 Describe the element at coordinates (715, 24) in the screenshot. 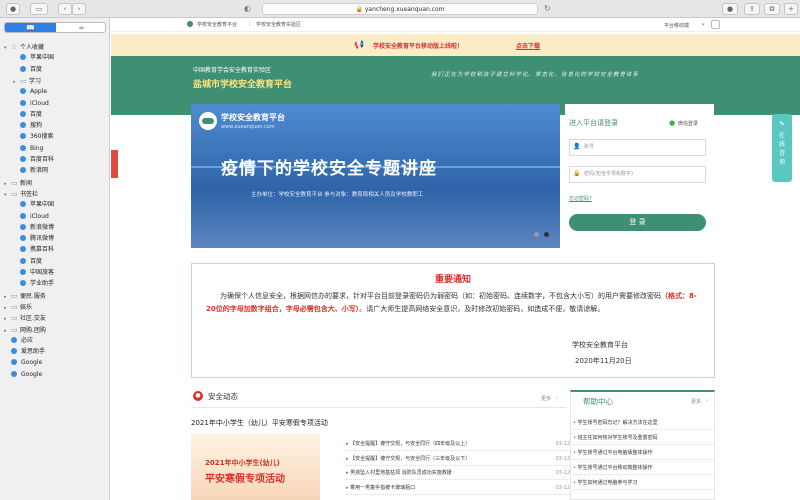

I see `qrcode-icon` at that location.